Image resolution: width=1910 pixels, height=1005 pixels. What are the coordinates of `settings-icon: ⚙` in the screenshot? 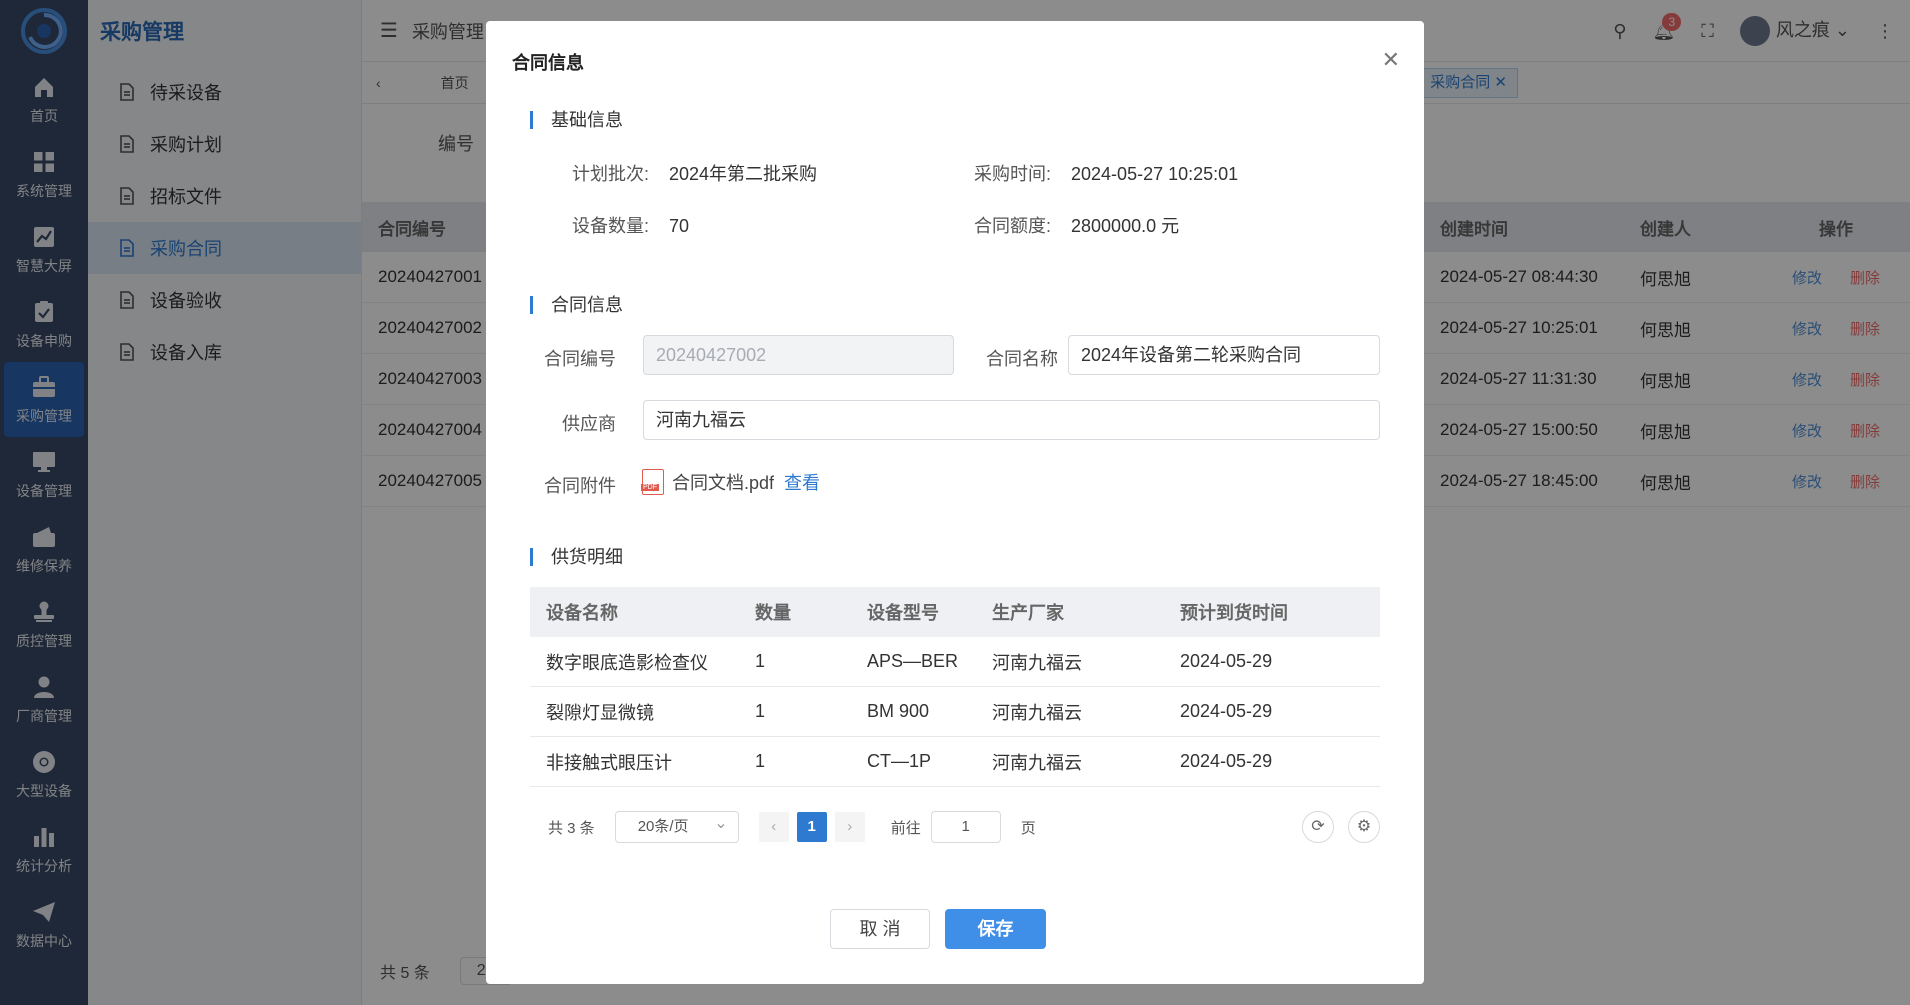 It's located at (1364, 827).